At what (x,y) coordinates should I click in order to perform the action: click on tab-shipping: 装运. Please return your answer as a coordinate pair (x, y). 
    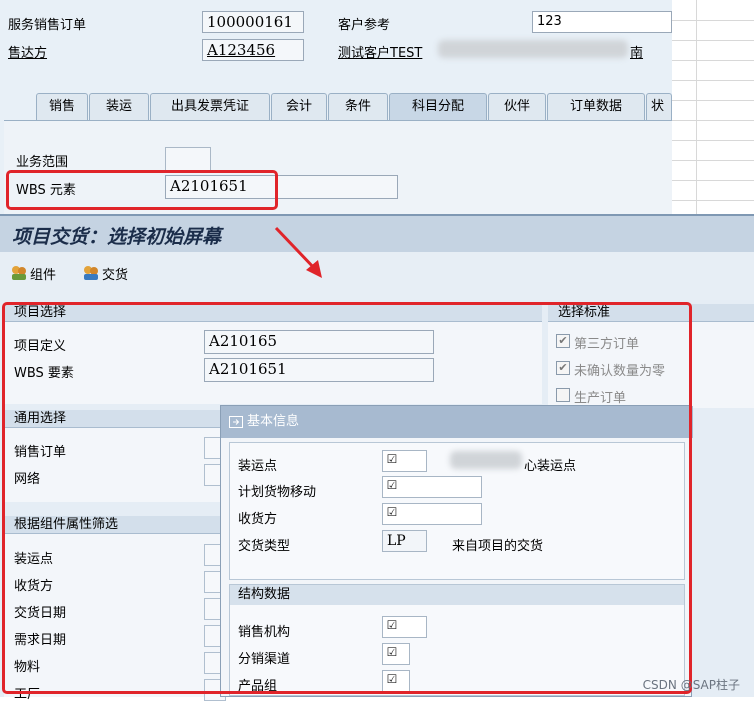
    Looking at the image, I should click on (119, 106).